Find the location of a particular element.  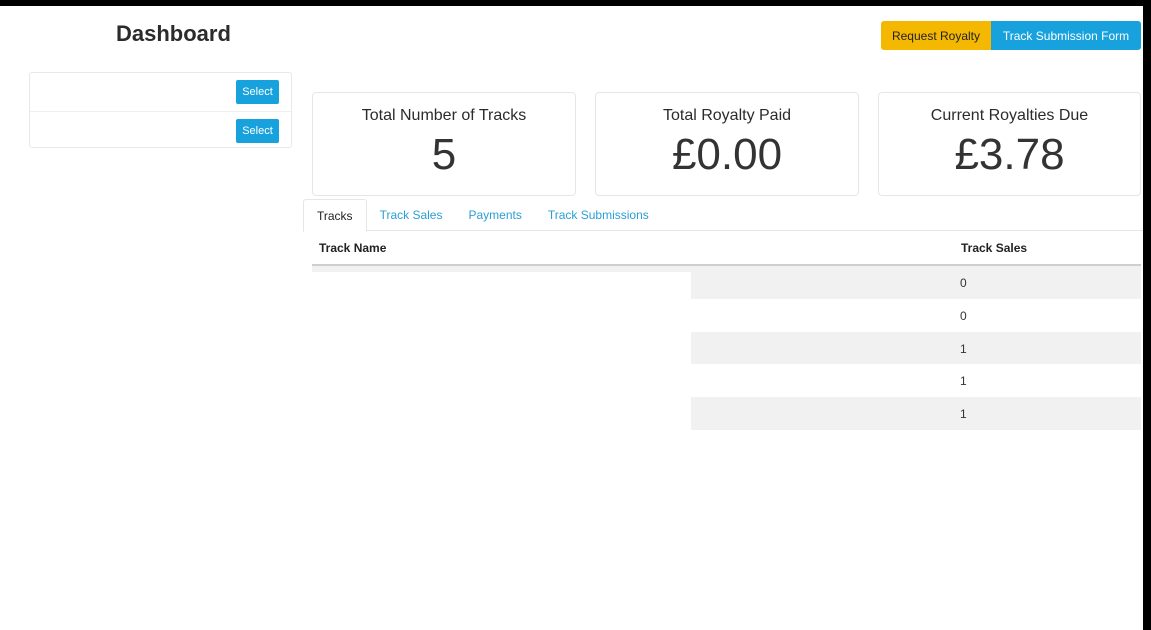

stat-label: Total Royalty Paid is located at coordinates (727, 115).